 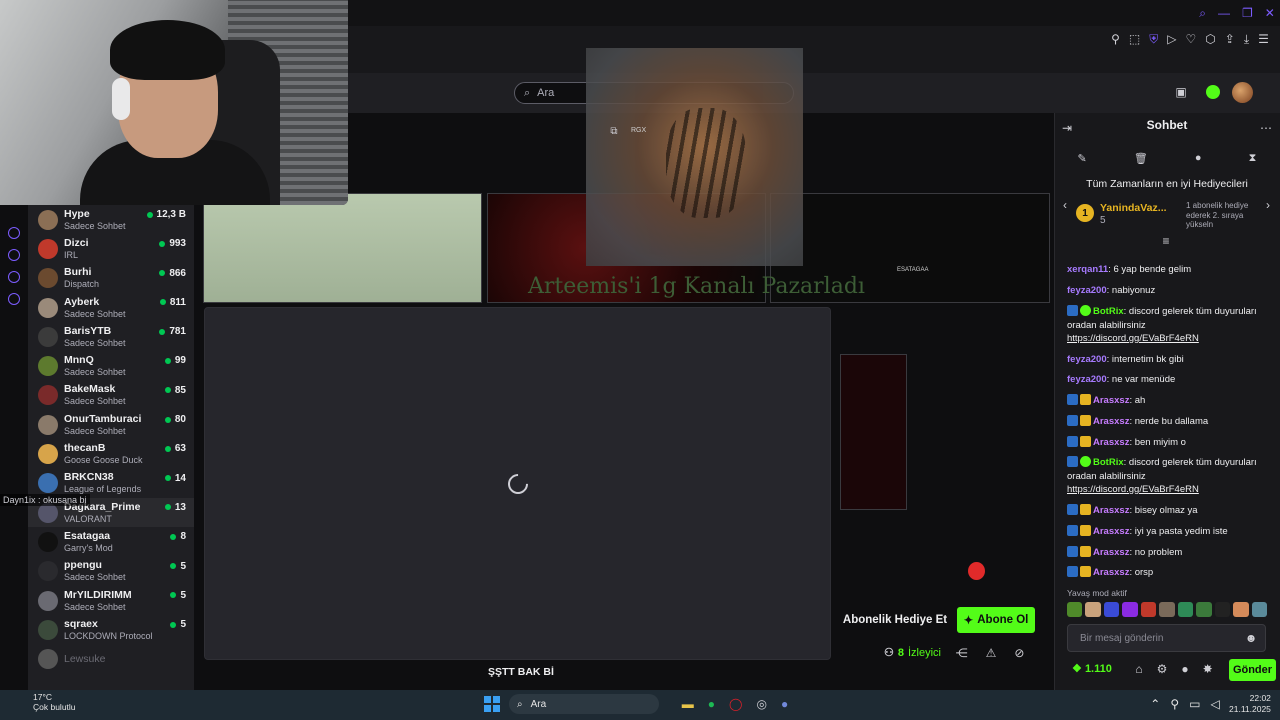 What do you see at coordinates (111, 571) in the screenshot?
I see `sidebar-channel-row: ppengu Sadece Sohbet 5` at bounding box center [111, 571].